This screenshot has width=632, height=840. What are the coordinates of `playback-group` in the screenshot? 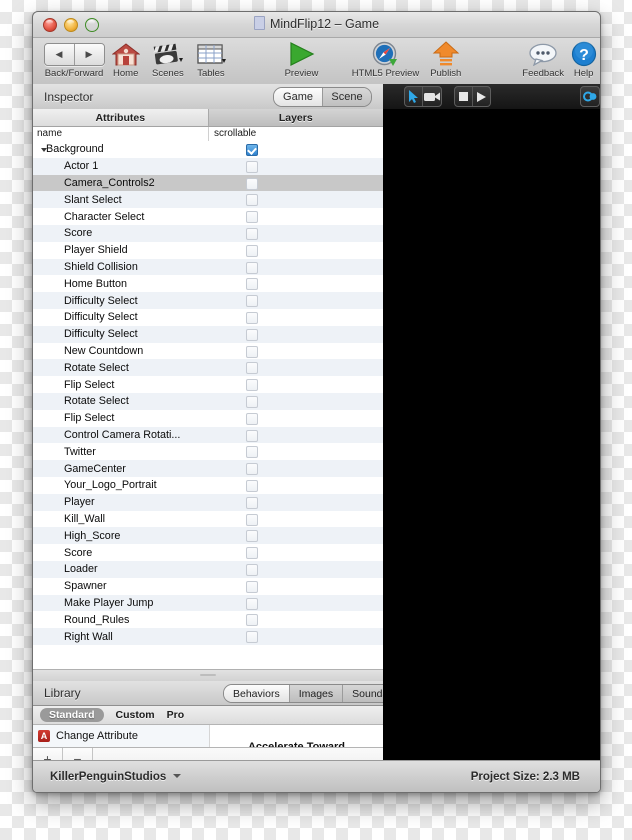 It's located at (472, 96).